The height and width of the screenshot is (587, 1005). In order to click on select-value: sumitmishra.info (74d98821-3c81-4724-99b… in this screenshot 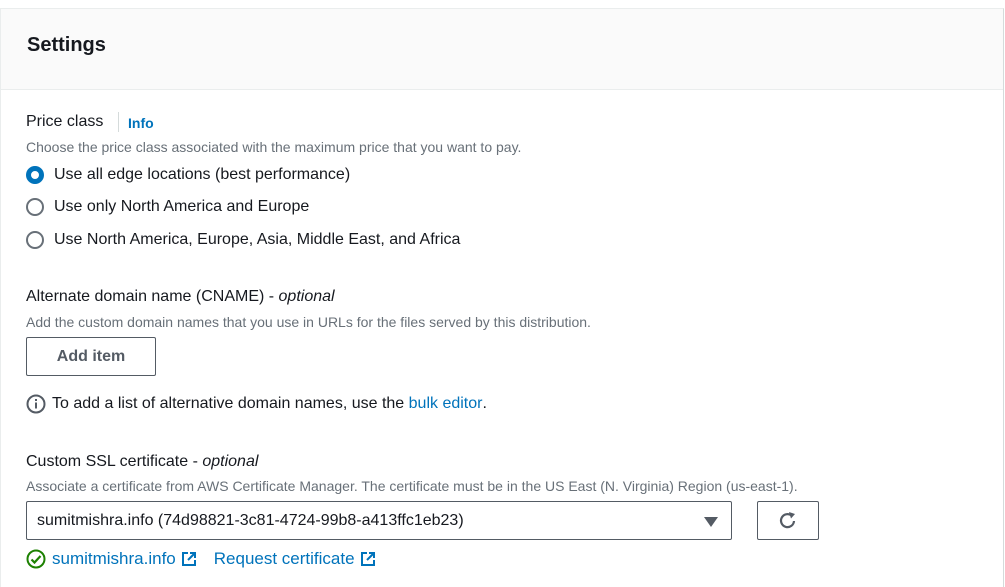, I will do `click(250, 520)`.